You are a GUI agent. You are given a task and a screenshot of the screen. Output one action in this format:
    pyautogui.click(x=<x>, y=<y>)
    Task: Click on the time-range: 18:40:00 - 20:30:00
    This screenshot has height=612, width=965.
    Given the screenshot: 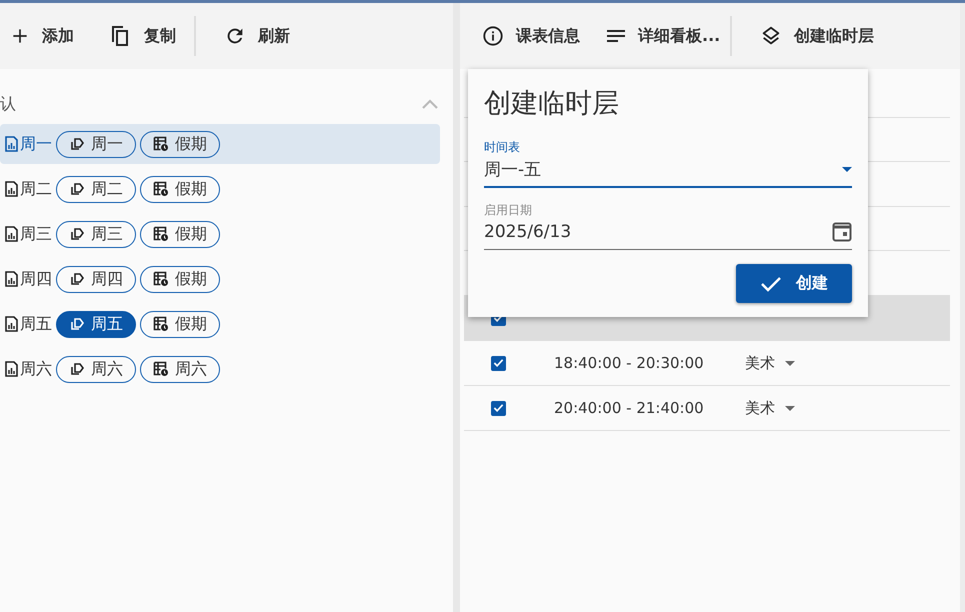 What is the action you would take?
    pyautogui.click(x=629, y=363)
    